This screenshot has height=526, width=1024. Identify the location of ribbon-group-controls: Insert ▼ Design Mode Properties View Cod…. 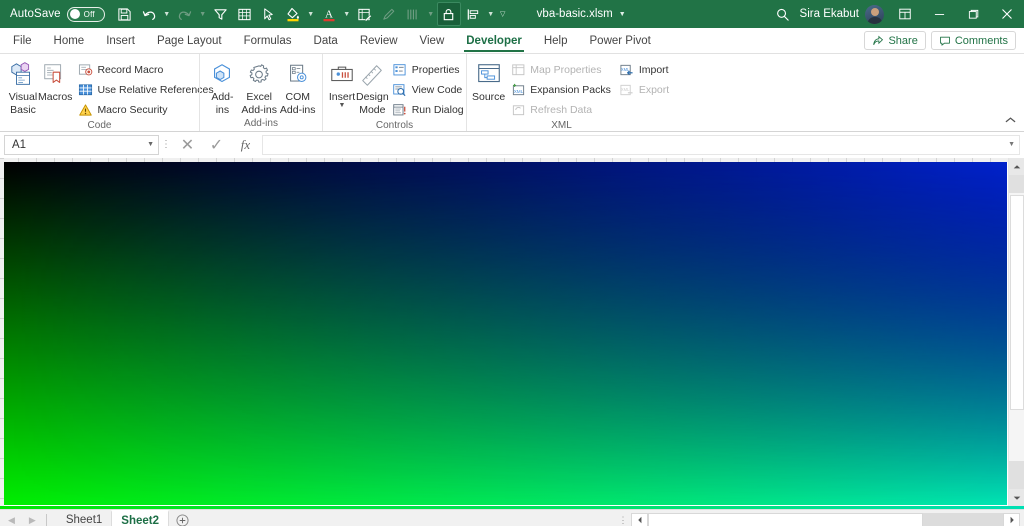
(394, 92).